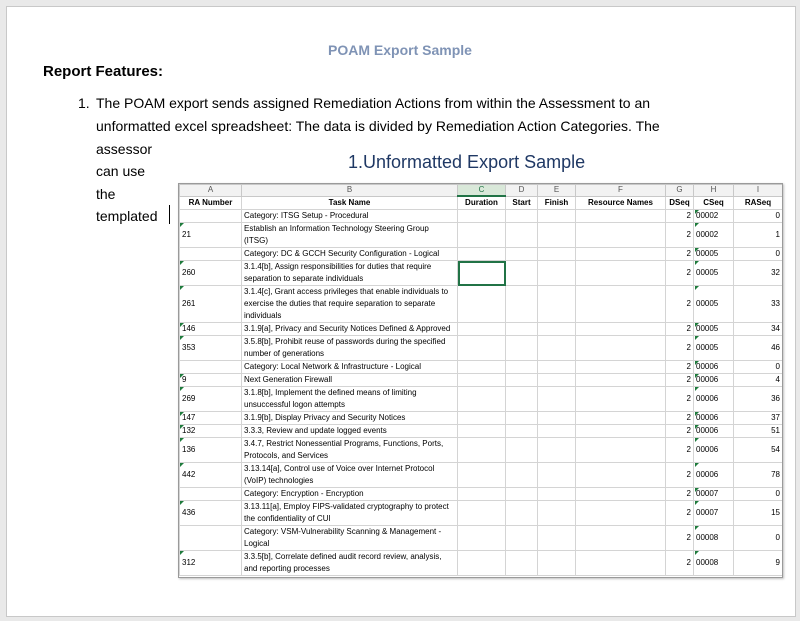  Describe the element at coordinates (713, 235) in the screenshot. I see `cseq-cell: 00002` at that location.